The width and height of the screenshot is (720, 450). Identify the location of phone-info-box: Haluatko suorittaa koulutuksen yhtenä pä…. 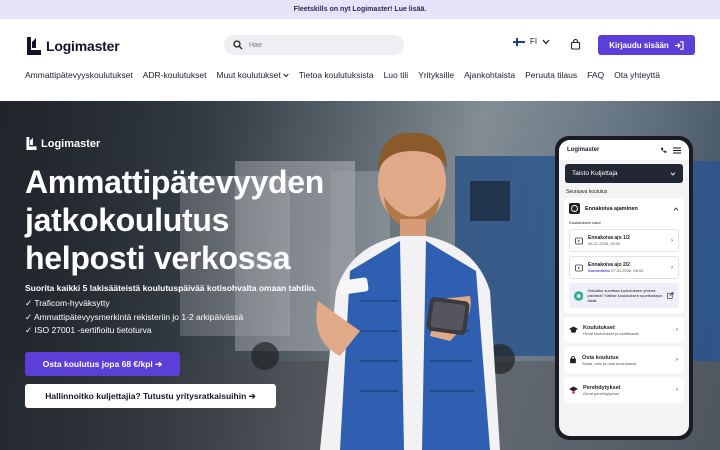
(624, 295).